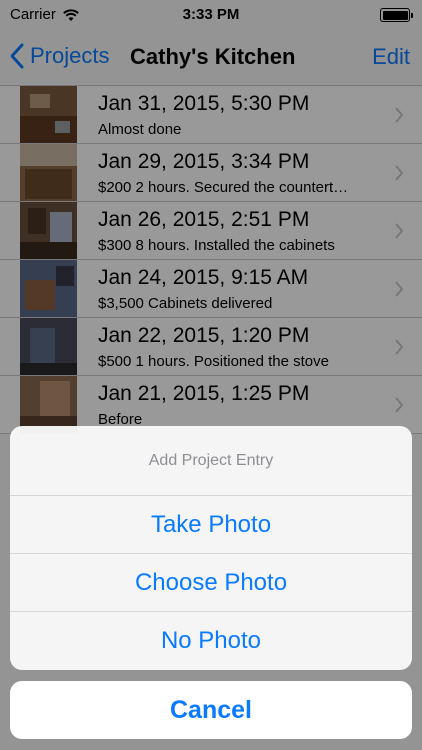 Image resolution: width=422 pixels, height=750 pixels. What do you see at coordinates (211, 710) in the screenshot?
I see `cancel-button: Cancel` at bounding box center [211, 710].